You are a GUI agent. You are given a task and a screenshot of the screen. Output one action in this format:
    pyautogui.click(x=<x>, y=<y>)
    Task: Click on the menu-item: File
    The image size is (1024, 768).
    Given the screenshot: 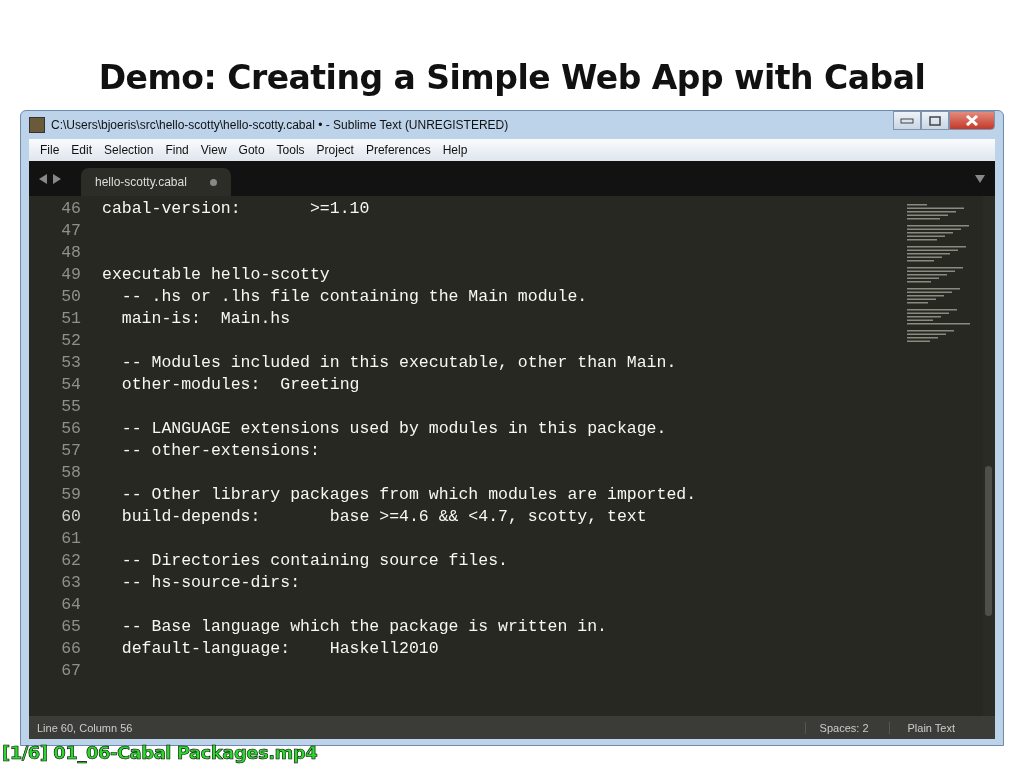 What is the action you would take?
    pyautogui.click(x=51, y=150)
    